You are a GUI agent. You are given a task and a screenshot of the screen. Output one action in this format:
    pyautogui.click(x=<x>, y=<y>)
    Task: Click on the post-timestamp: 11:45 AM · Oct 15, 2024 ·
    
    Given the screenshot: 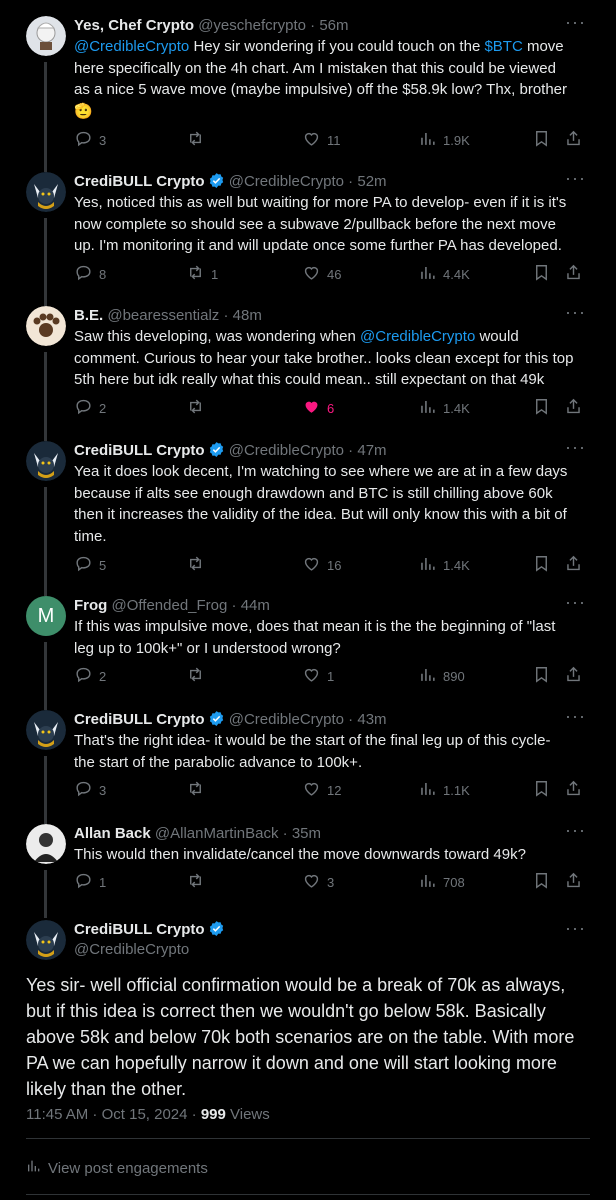 What is the action you would take?
    pyautogui.click(x=113, y=1114)
    